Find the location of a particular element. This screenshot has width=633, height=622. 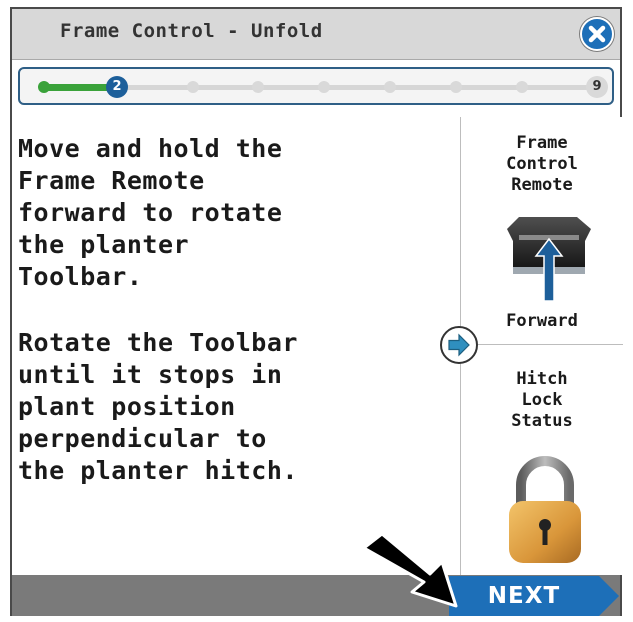

pointer-arrow-icon is located at coordinates (410, 571).